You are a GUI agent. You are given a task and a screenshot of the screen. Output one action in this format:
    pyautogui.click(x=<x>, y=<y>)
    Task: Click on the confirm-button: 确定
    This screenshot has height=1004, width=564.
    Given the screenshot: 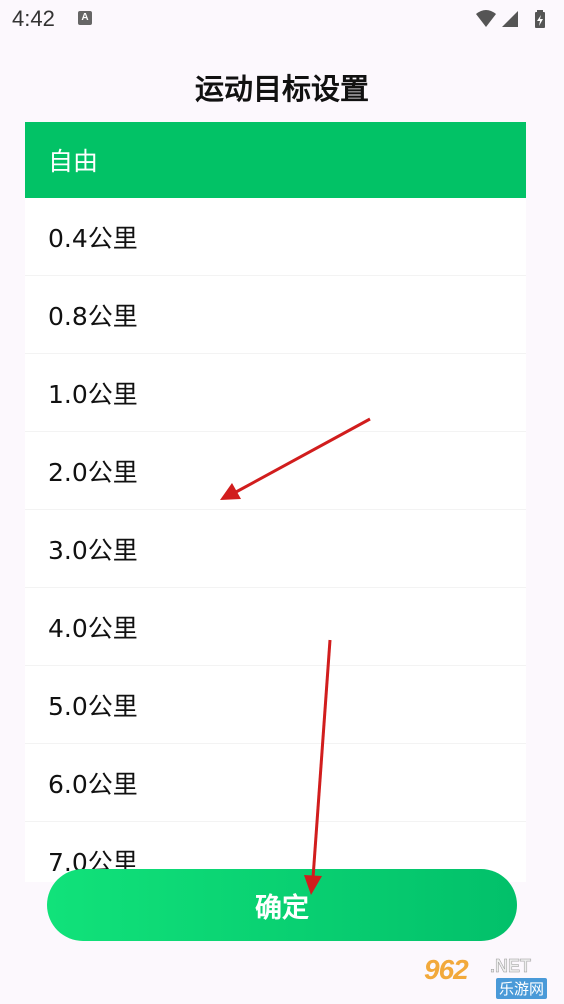 What is the action you would take?
    pyautogui.click(x=282, y=905)
    